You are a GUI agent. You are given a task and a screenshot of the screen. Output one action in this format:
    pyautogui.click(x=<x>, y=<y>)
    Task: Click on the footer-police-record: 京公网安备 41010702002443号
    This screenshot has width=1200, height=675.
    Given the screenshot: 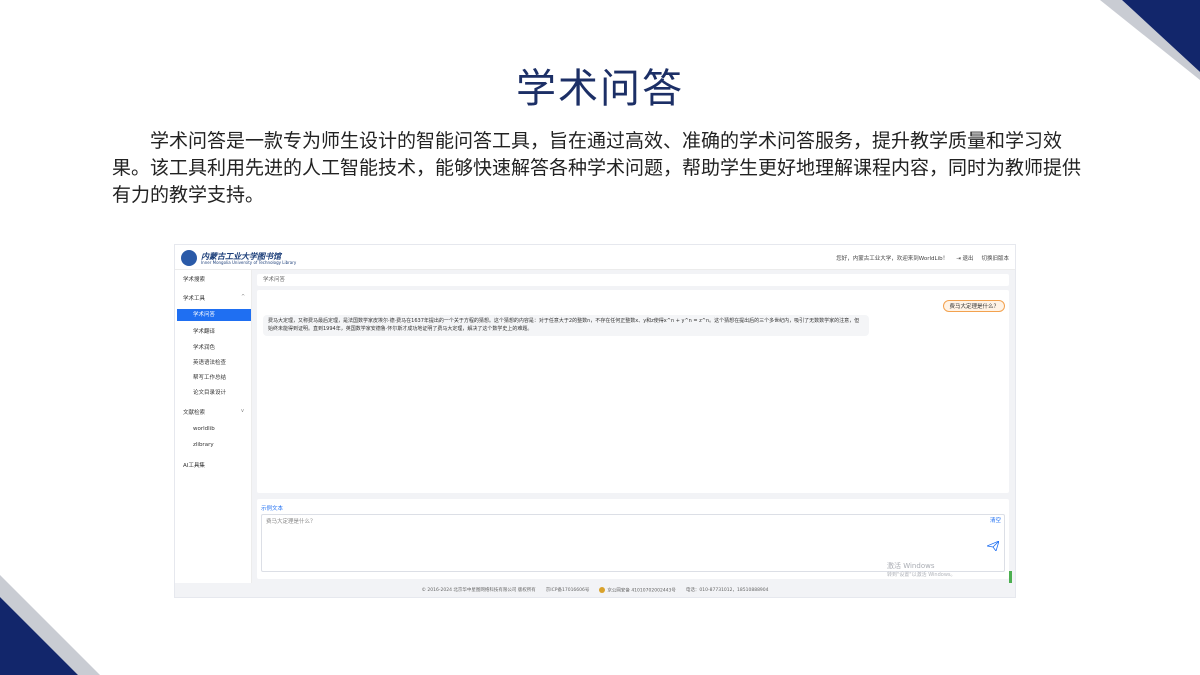 What is the action you would take?
    pyautogui.click(x=641, y=590)
    